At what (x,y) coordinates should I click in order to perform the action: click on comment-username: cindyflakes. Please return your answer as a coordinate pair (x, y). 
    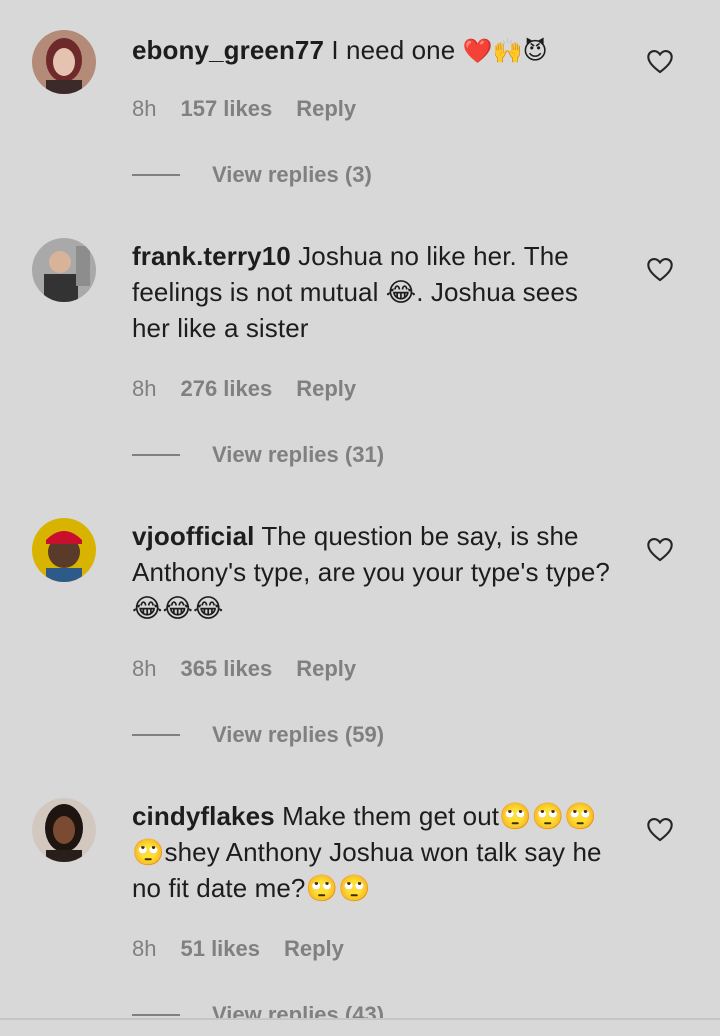
    Looking at the image, I should click on (203, 816).